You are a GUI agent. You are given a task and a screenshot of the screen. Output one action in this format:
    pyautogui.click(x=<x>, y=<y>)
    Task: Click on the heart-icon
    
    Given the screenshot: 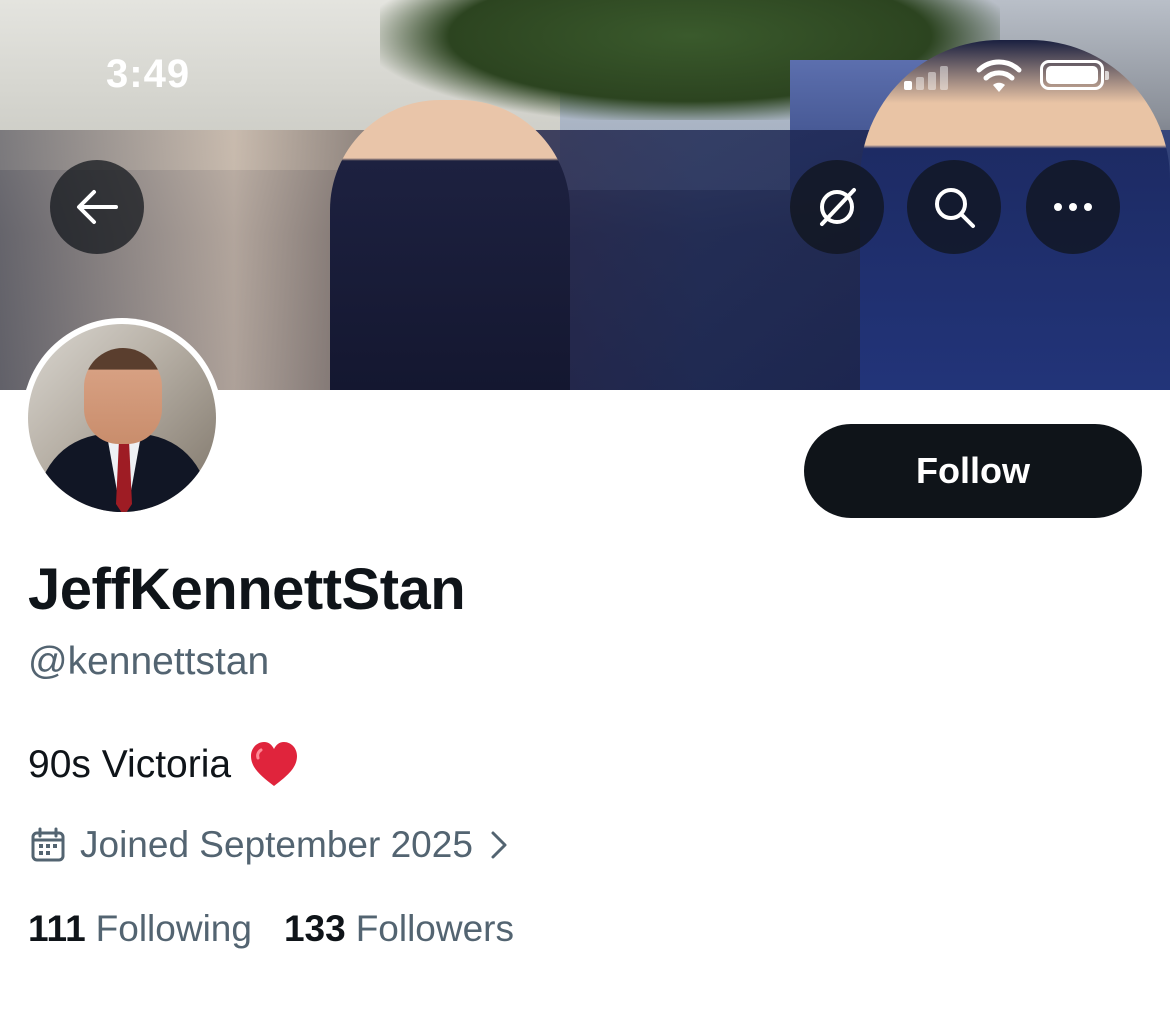 What is the action you would take?
    pyautogui.click(x=274, y=764)
    